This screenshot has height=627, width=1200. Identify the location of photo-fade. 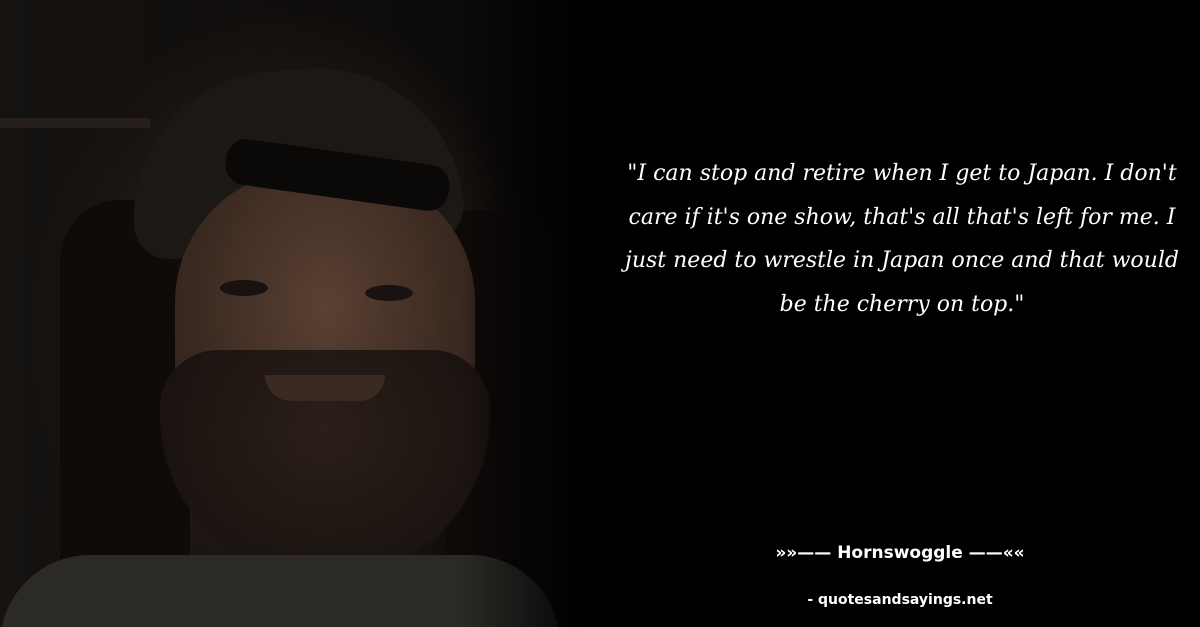
(530, 313).